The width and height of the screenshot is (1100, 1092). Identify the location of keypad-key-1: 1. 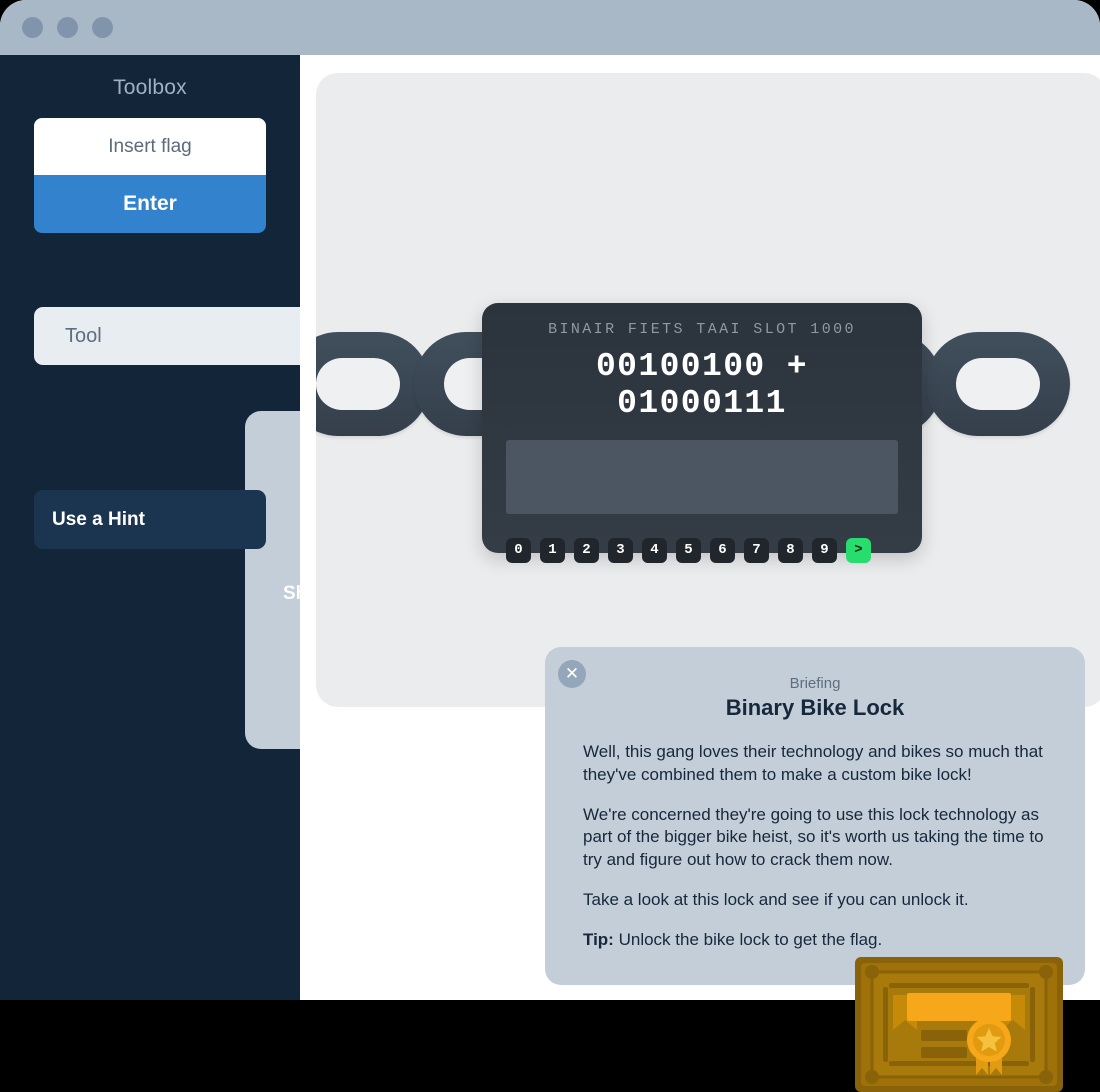
(552, 550).